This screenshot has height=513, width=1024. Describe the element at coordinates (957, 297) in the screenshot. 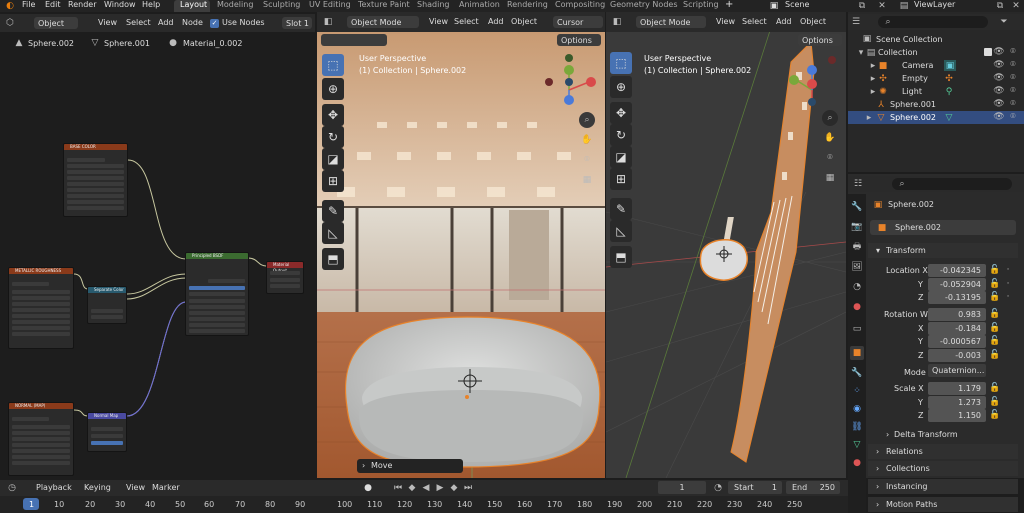

I see `location-z-field: -0.13195` at that location.